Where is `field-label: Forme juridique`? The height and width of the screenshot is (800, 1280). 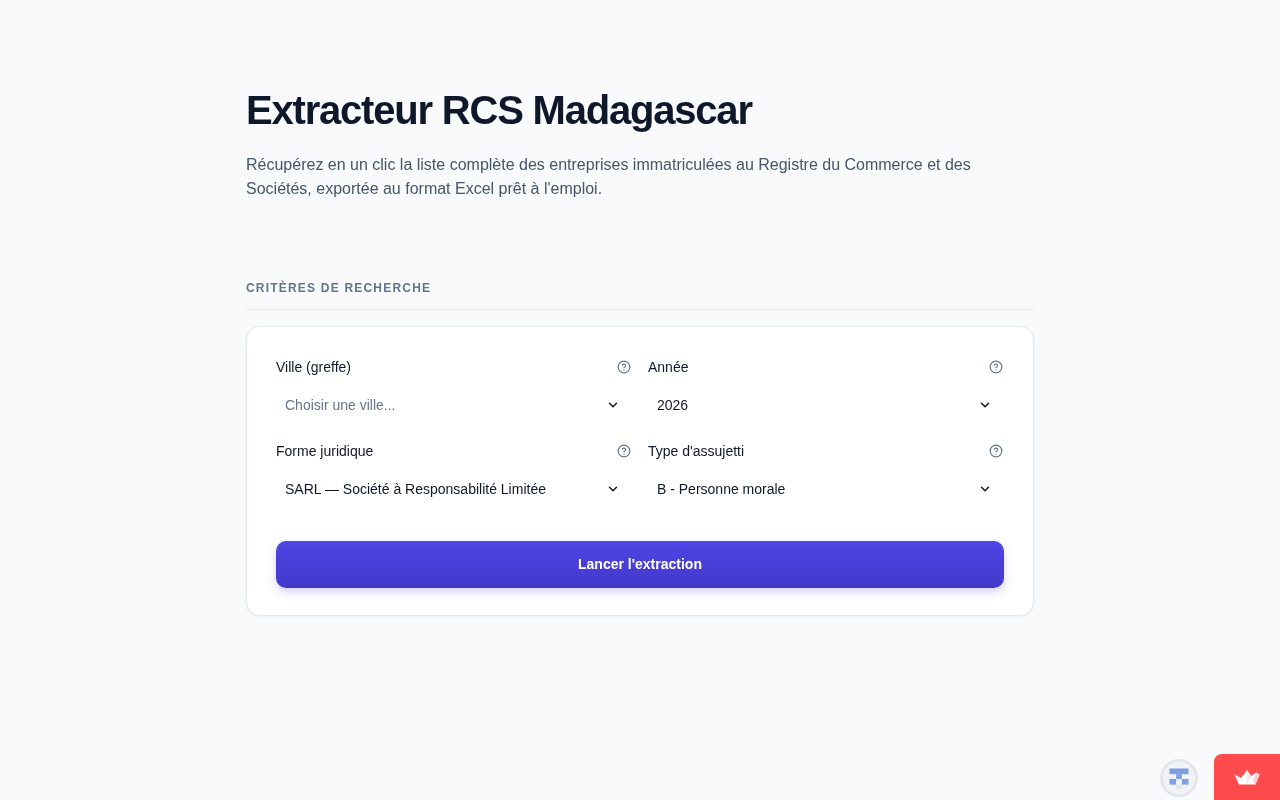
field-label: Forme juridique is located at coordinates (325, 451).